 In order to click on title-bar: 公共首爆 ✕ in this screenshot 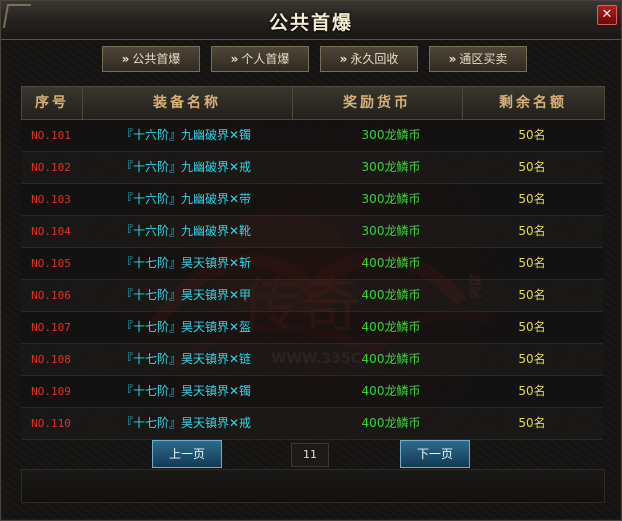, I will do `click(311, 20)`.